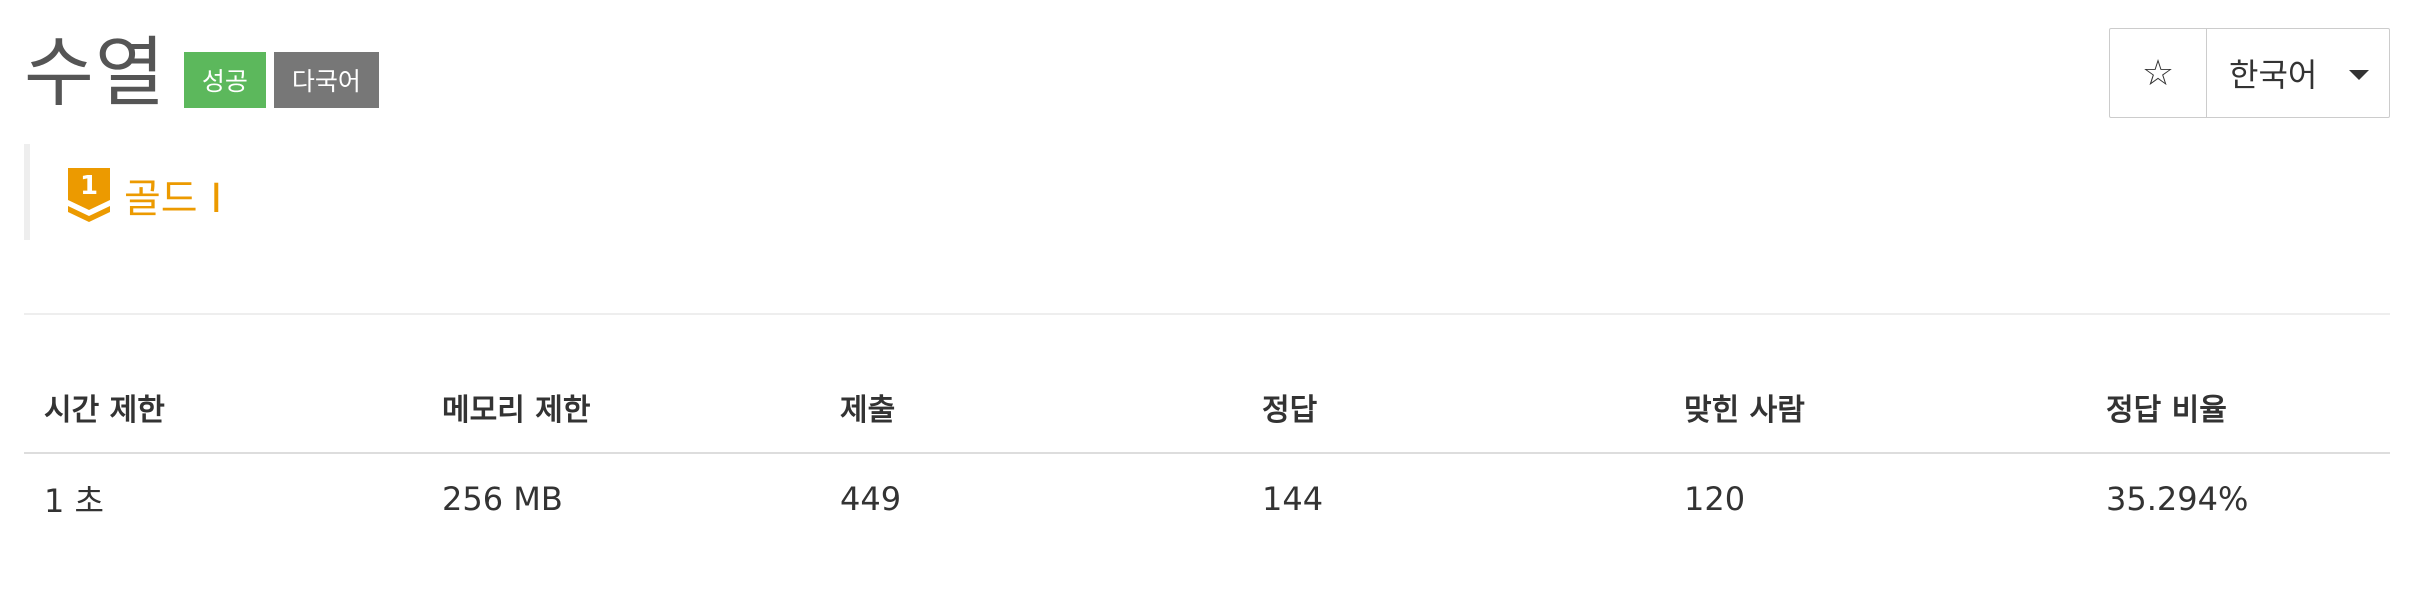 Image resolution: width=2414 pixels, height=592 pixels. I want to click on header-actions: ☆ 한국어, so click(2249, 73).